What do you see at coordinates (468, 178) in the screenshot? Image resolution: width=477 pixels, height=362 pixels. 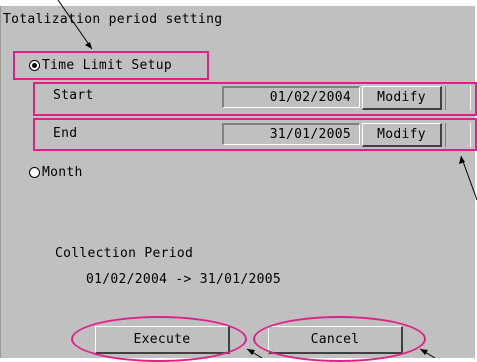 I see `pointer-line-right` at bounding box center [468, 178].